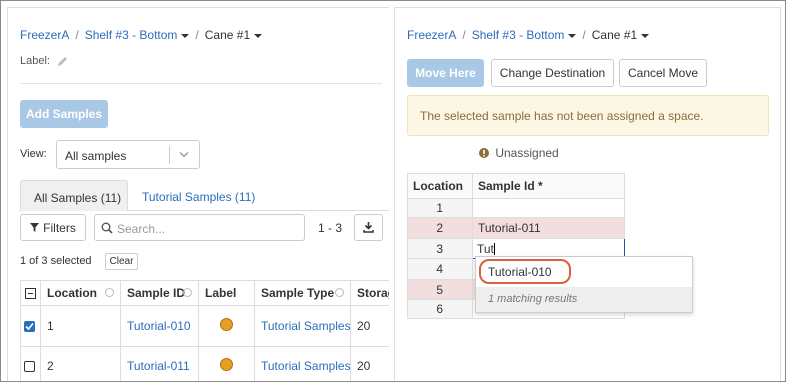  Describe the element at coordinates (548, 228) in the screenshot. I see `cell-sample-id: Tutorial-011` at that location.